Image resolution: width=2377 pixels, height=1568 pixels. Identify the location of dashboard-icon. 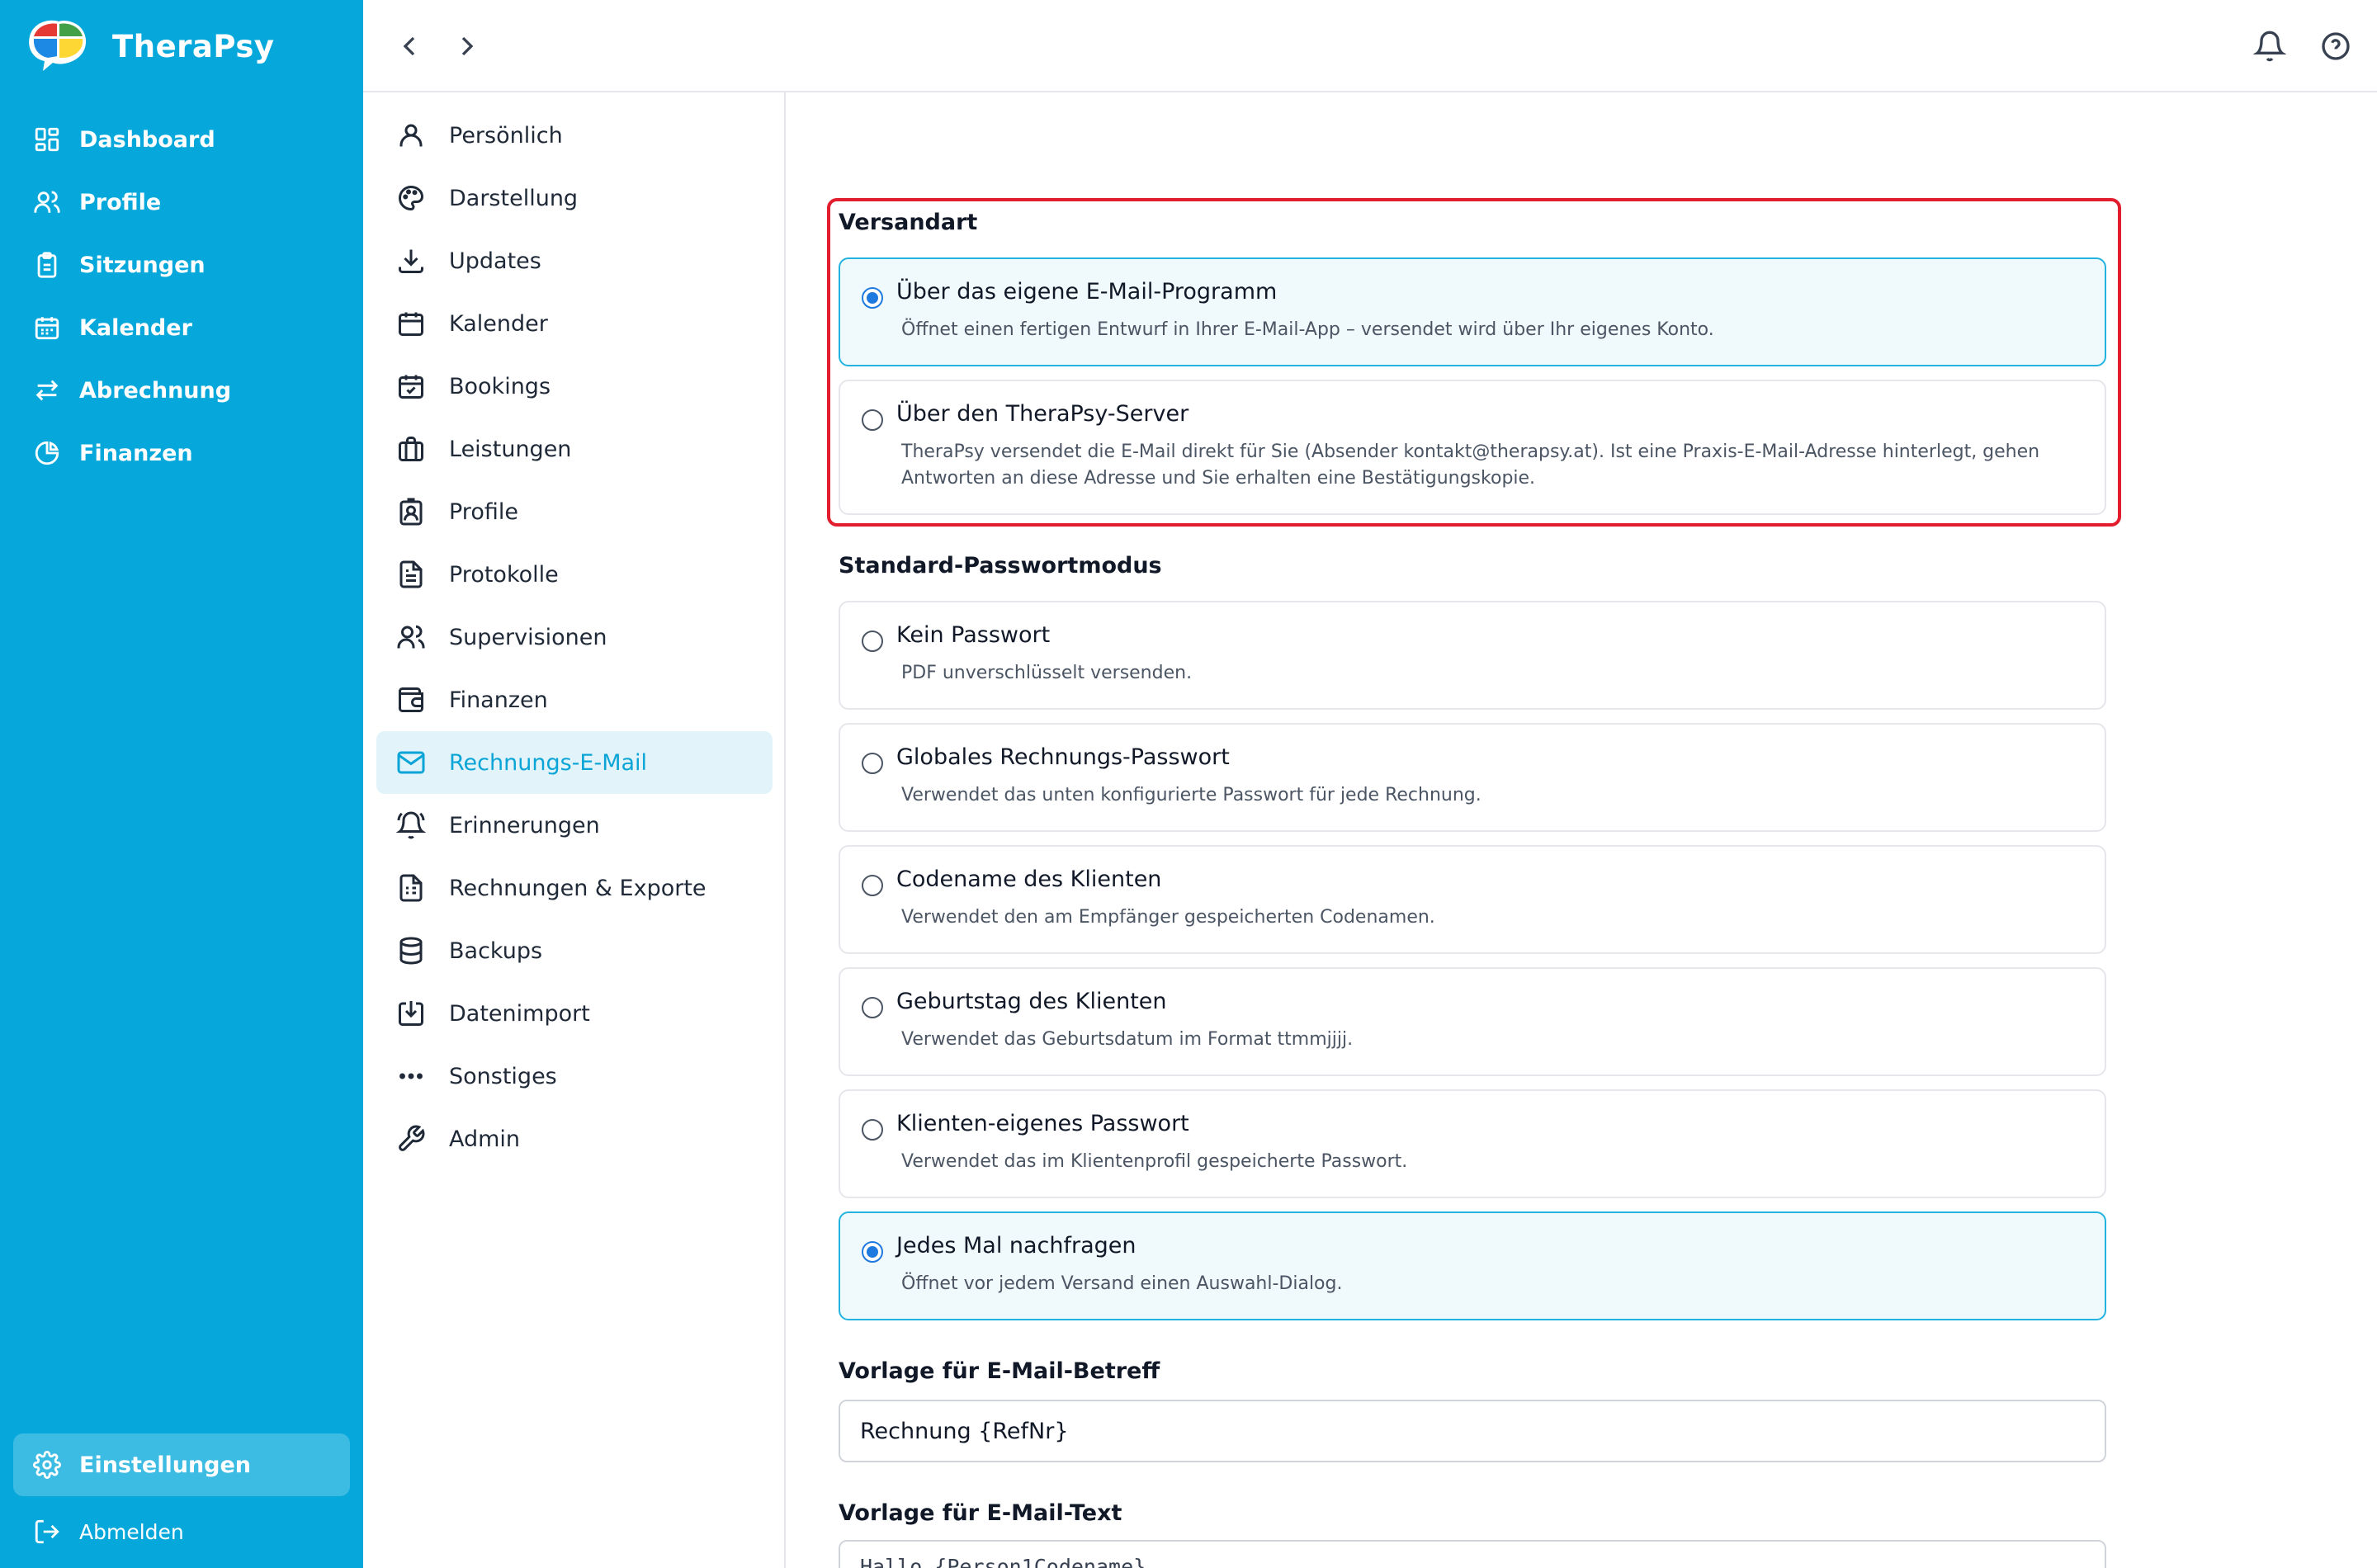
(47, 139).